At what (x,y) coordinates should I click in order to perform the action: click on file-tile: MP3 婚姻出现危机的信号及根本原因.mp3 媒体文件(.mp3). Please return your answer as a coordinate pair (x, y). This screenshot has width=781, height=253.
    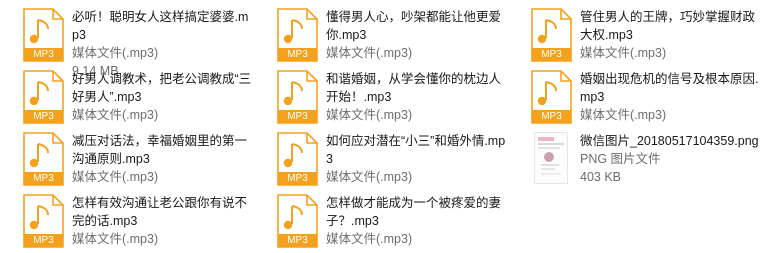
    Looking at the image, I should click on (638, 95).